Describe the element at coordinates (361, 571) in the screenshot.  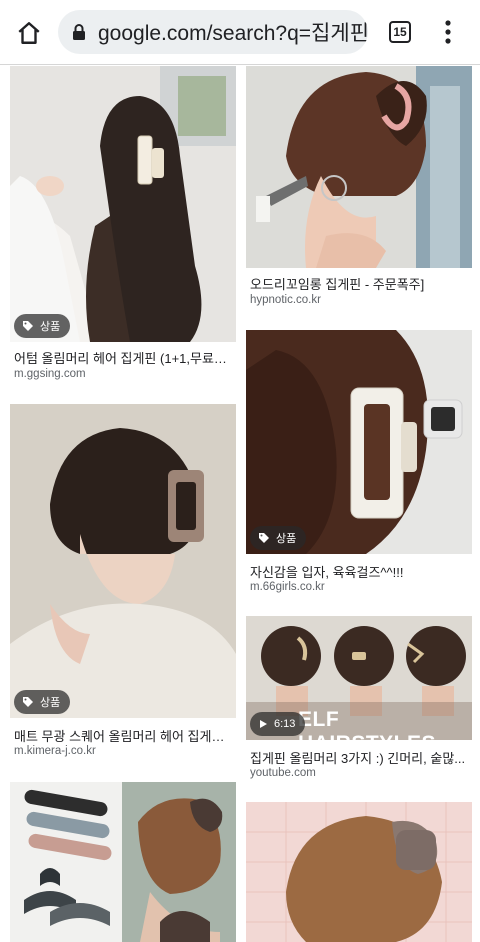
I see `result-title: 자신감을 입자, 육육걸즈^^!!!` at that location.